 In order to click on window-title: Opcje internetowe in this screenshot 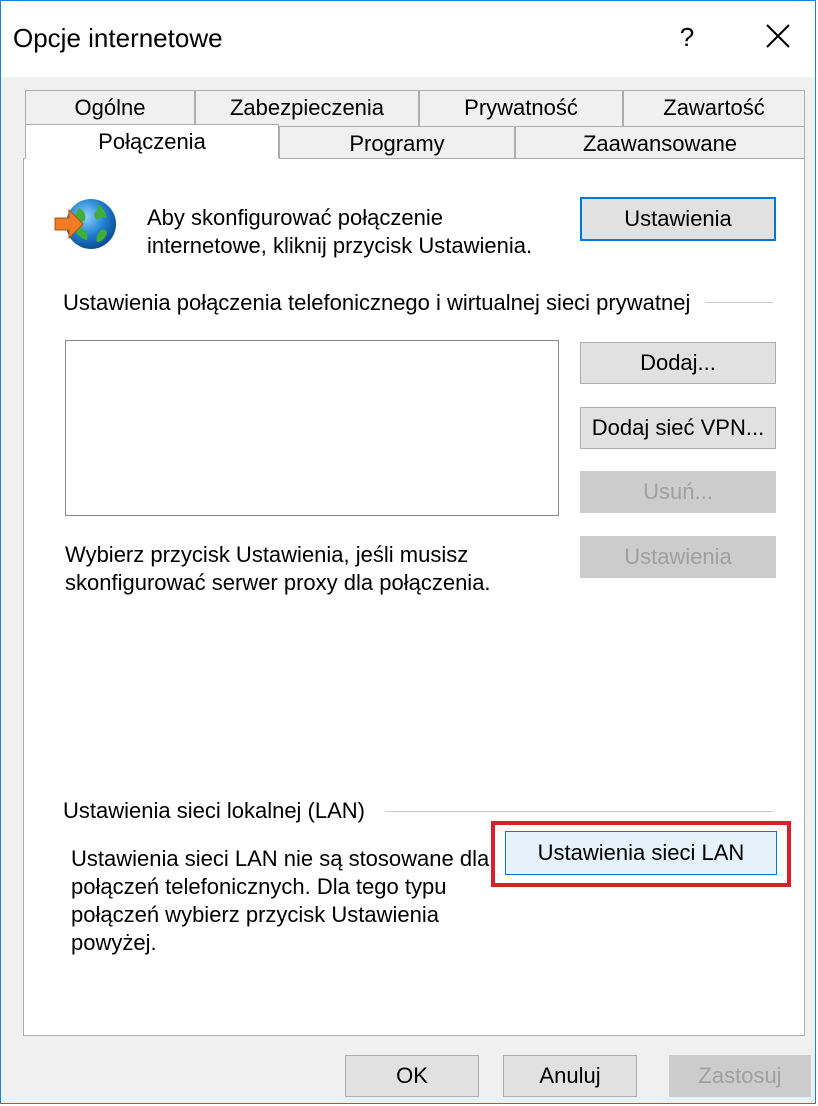, I will do `click(118, 38)`.